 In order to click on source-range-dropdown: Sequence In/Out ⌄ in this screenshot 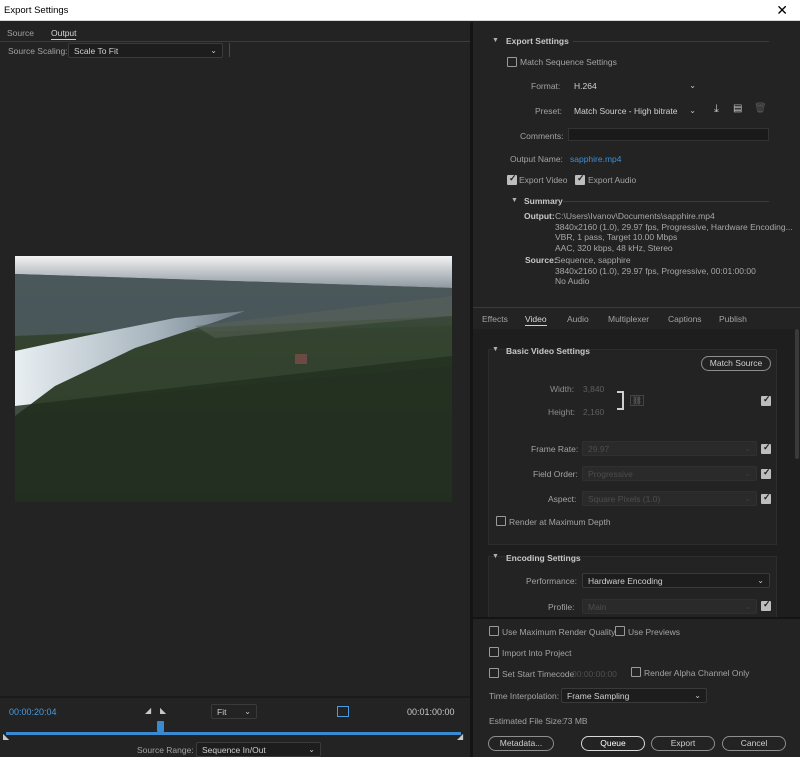, I will do `click(258, 749)`.